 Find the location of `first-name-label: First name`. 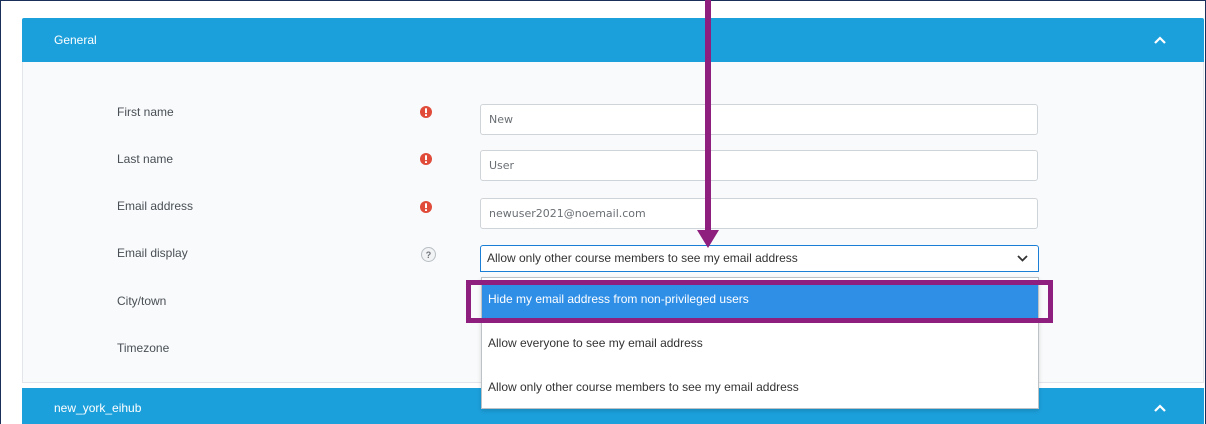

first-name-label: First name is located at coordinates (145, 112).